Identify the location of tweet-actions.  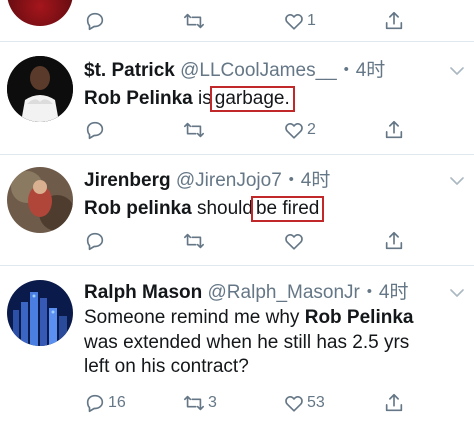
(249, 241).